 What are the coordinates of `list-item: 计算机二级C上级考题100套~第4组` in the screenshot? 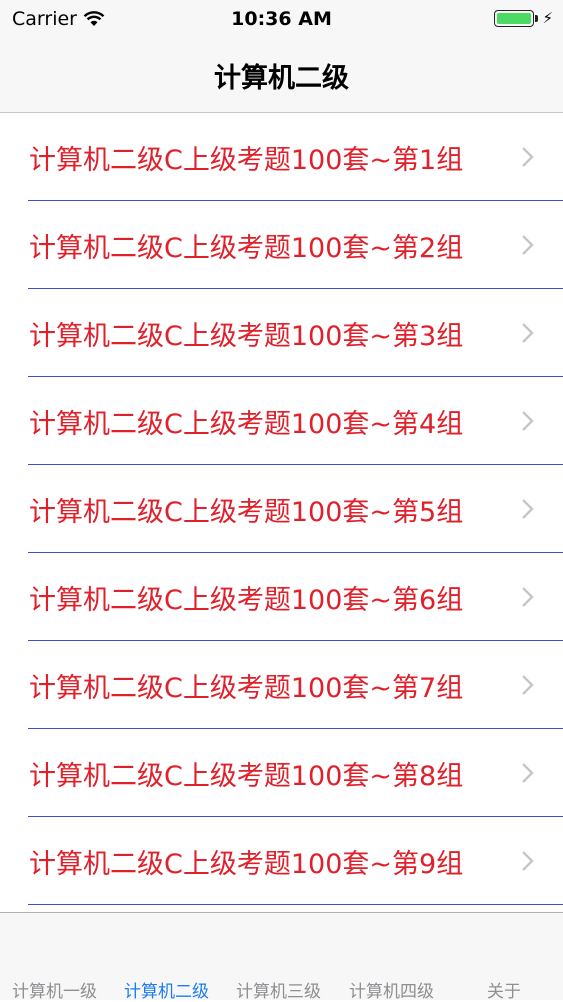 It's located at (281, 421).